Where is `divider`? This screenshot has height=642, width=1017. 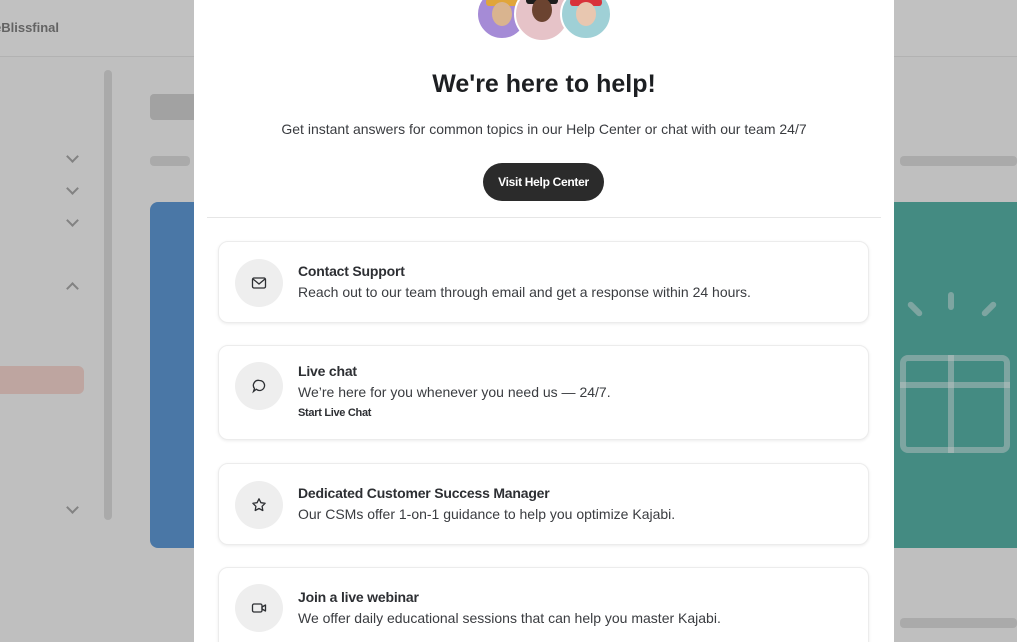
divider is located at coordinates (544, 217).